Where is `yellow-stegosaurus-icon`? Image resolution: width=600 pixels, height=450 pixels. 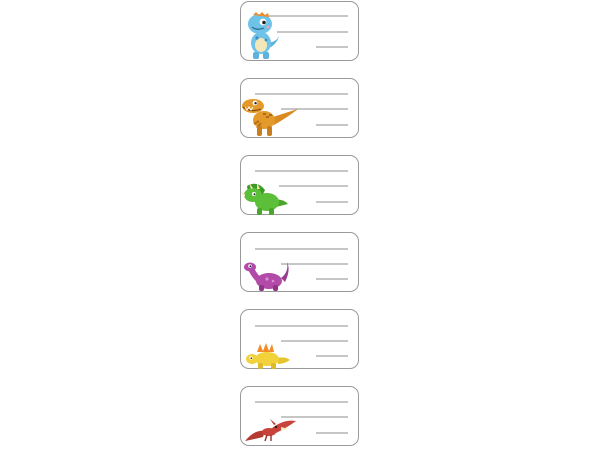 yellow-stegosaurus-icon is located at coordinates (268, 356).